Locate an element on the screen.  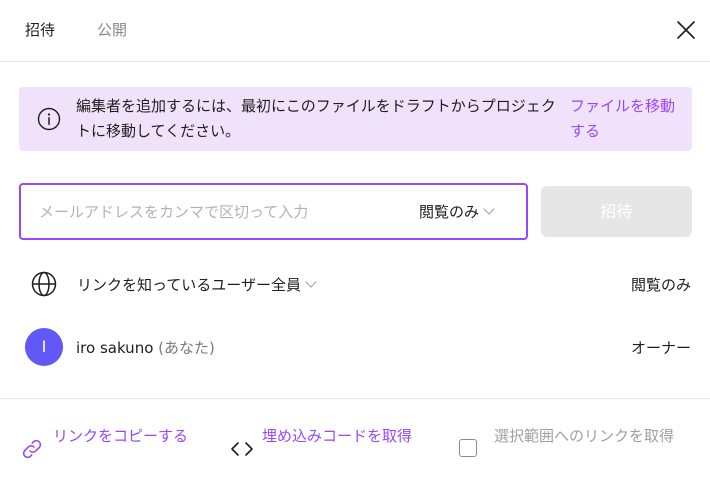
invite-permission-dropdown: 閲覧のみ is located at coordinates (466, 212).